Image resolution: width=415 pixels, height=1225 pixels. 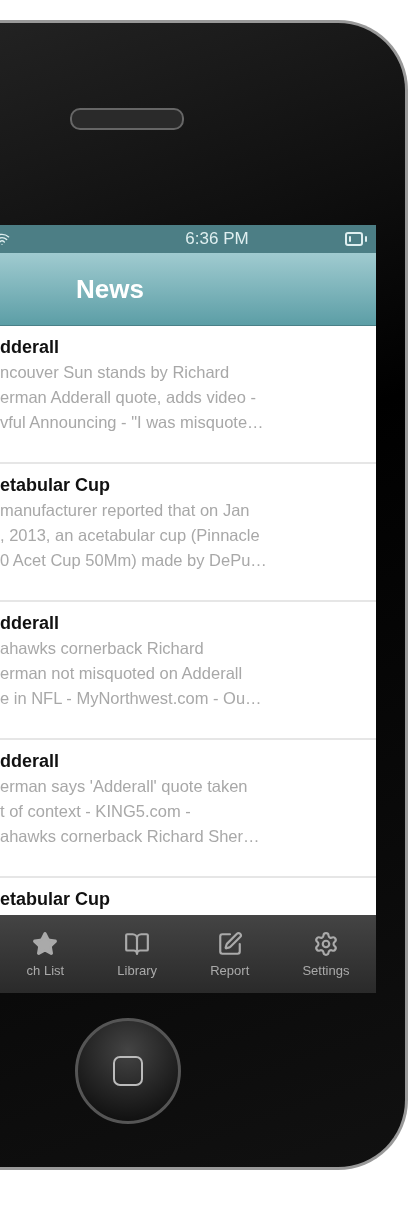 What do you see at coordinates (124, 786) in the screenshot?
I see `article-snippet: erman says 'Adderall' quote taken` at bounding box center [124, 786].